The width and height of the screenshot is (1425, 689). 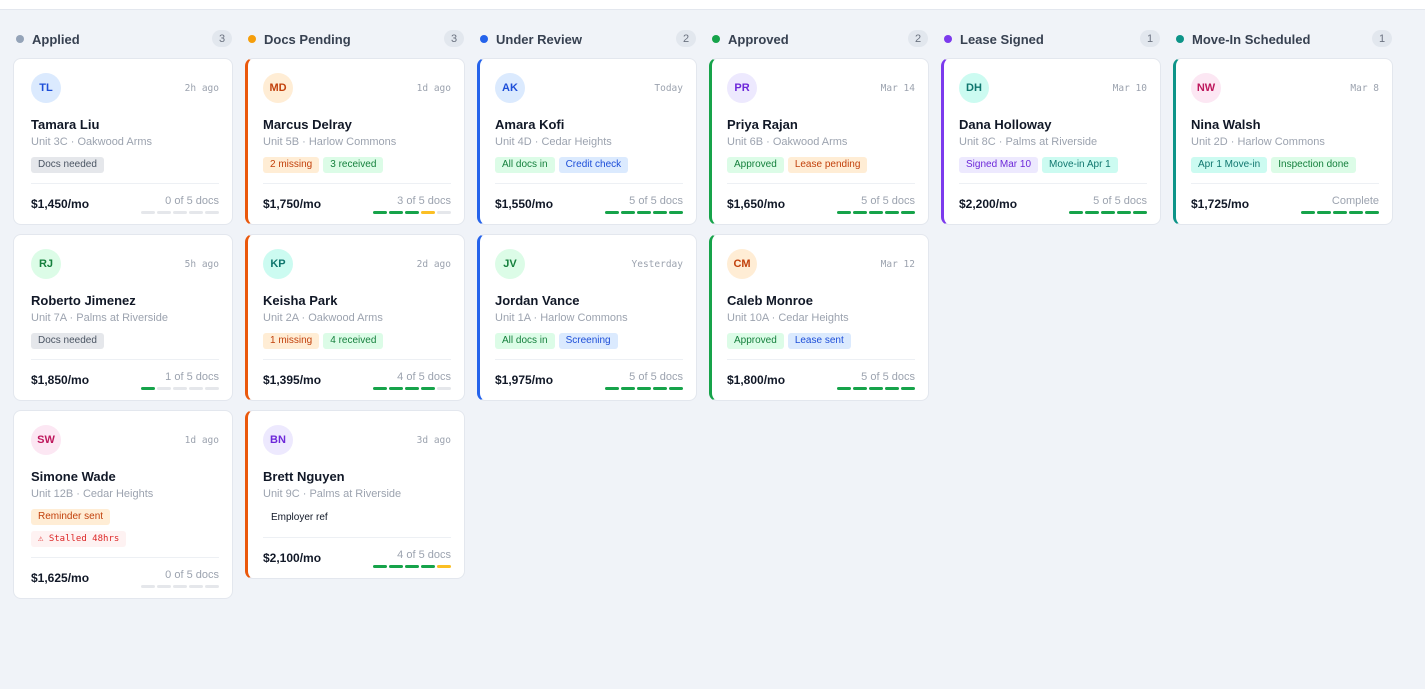 I want to click on unit-address: Unit 12B · Cedar Heights, so click(x=92, y=494).